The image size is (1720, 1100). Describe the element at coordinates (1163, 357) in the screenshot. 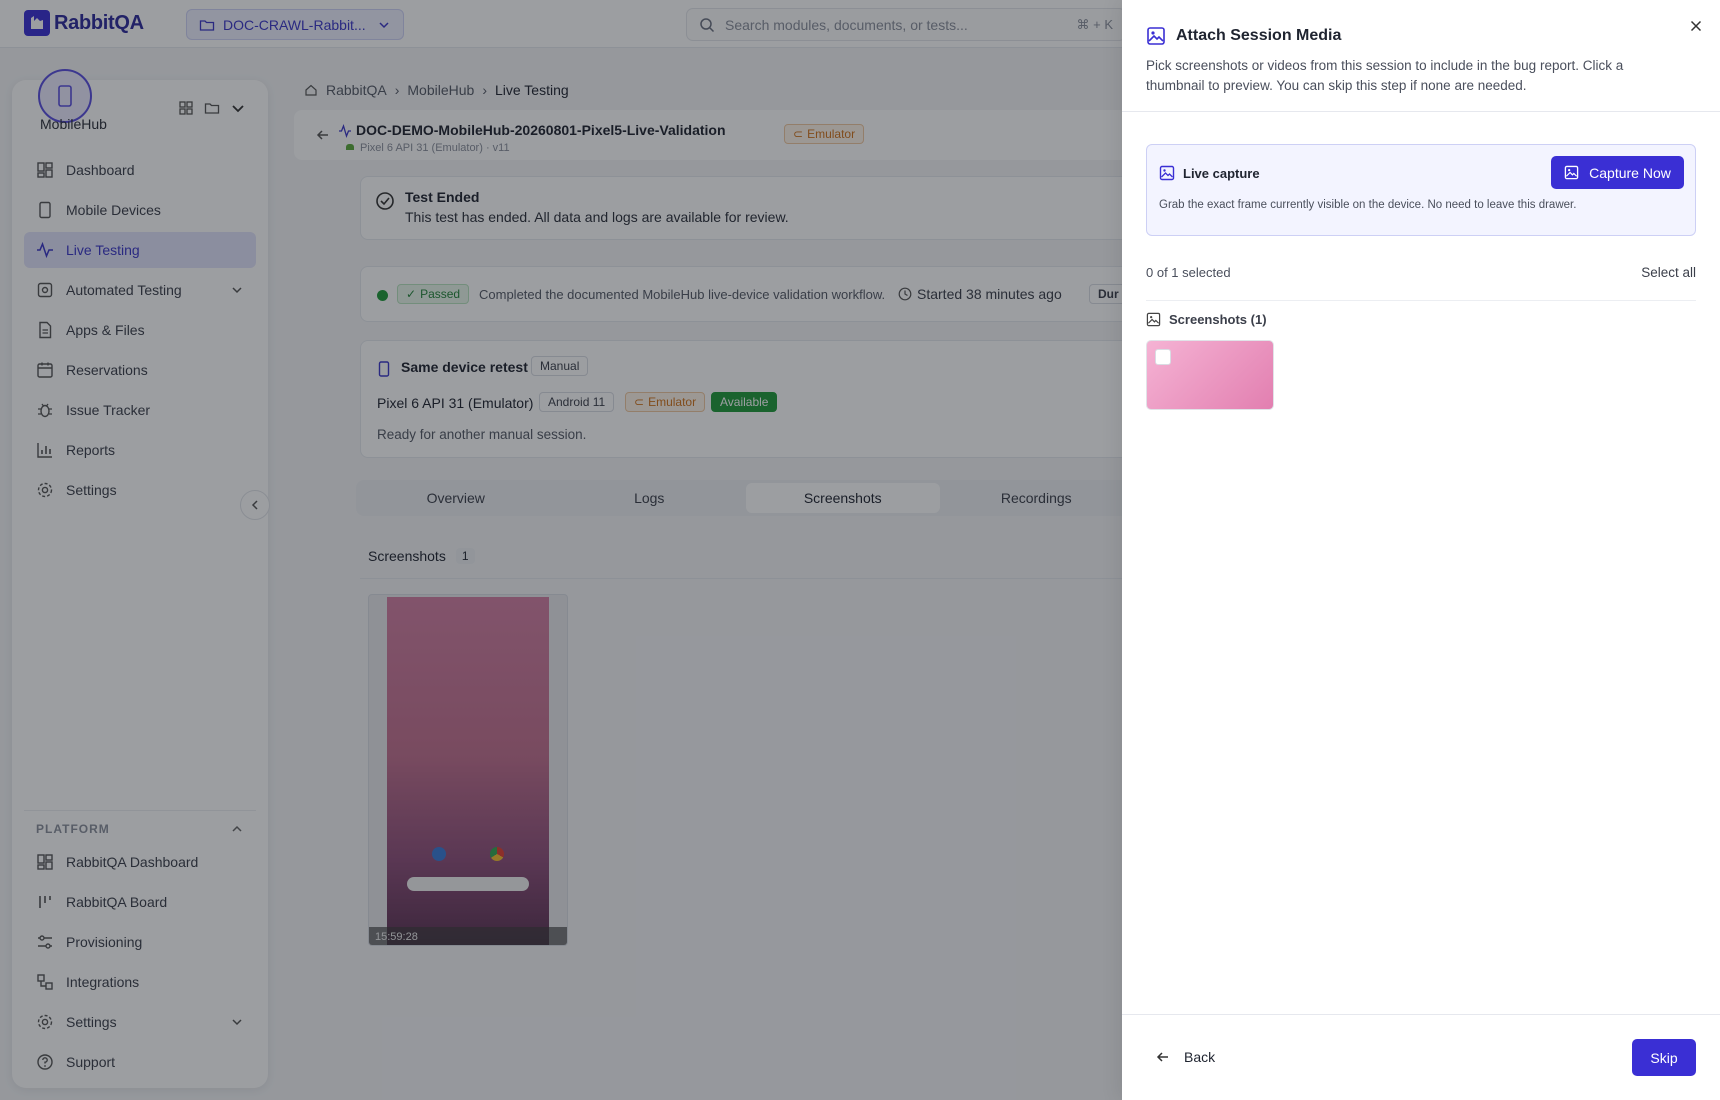

I see `screenshot-checkbox` at that location.